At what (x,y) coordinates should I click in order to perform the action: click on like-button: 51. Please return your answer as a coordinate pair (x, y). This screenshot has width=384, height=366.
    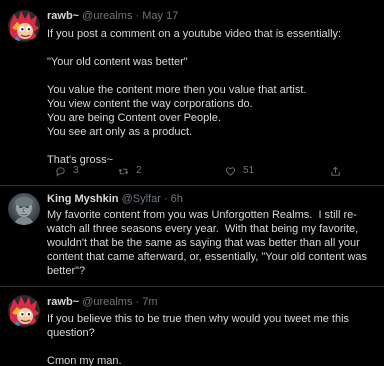
    Looking at the image, I should click on (239, 171).